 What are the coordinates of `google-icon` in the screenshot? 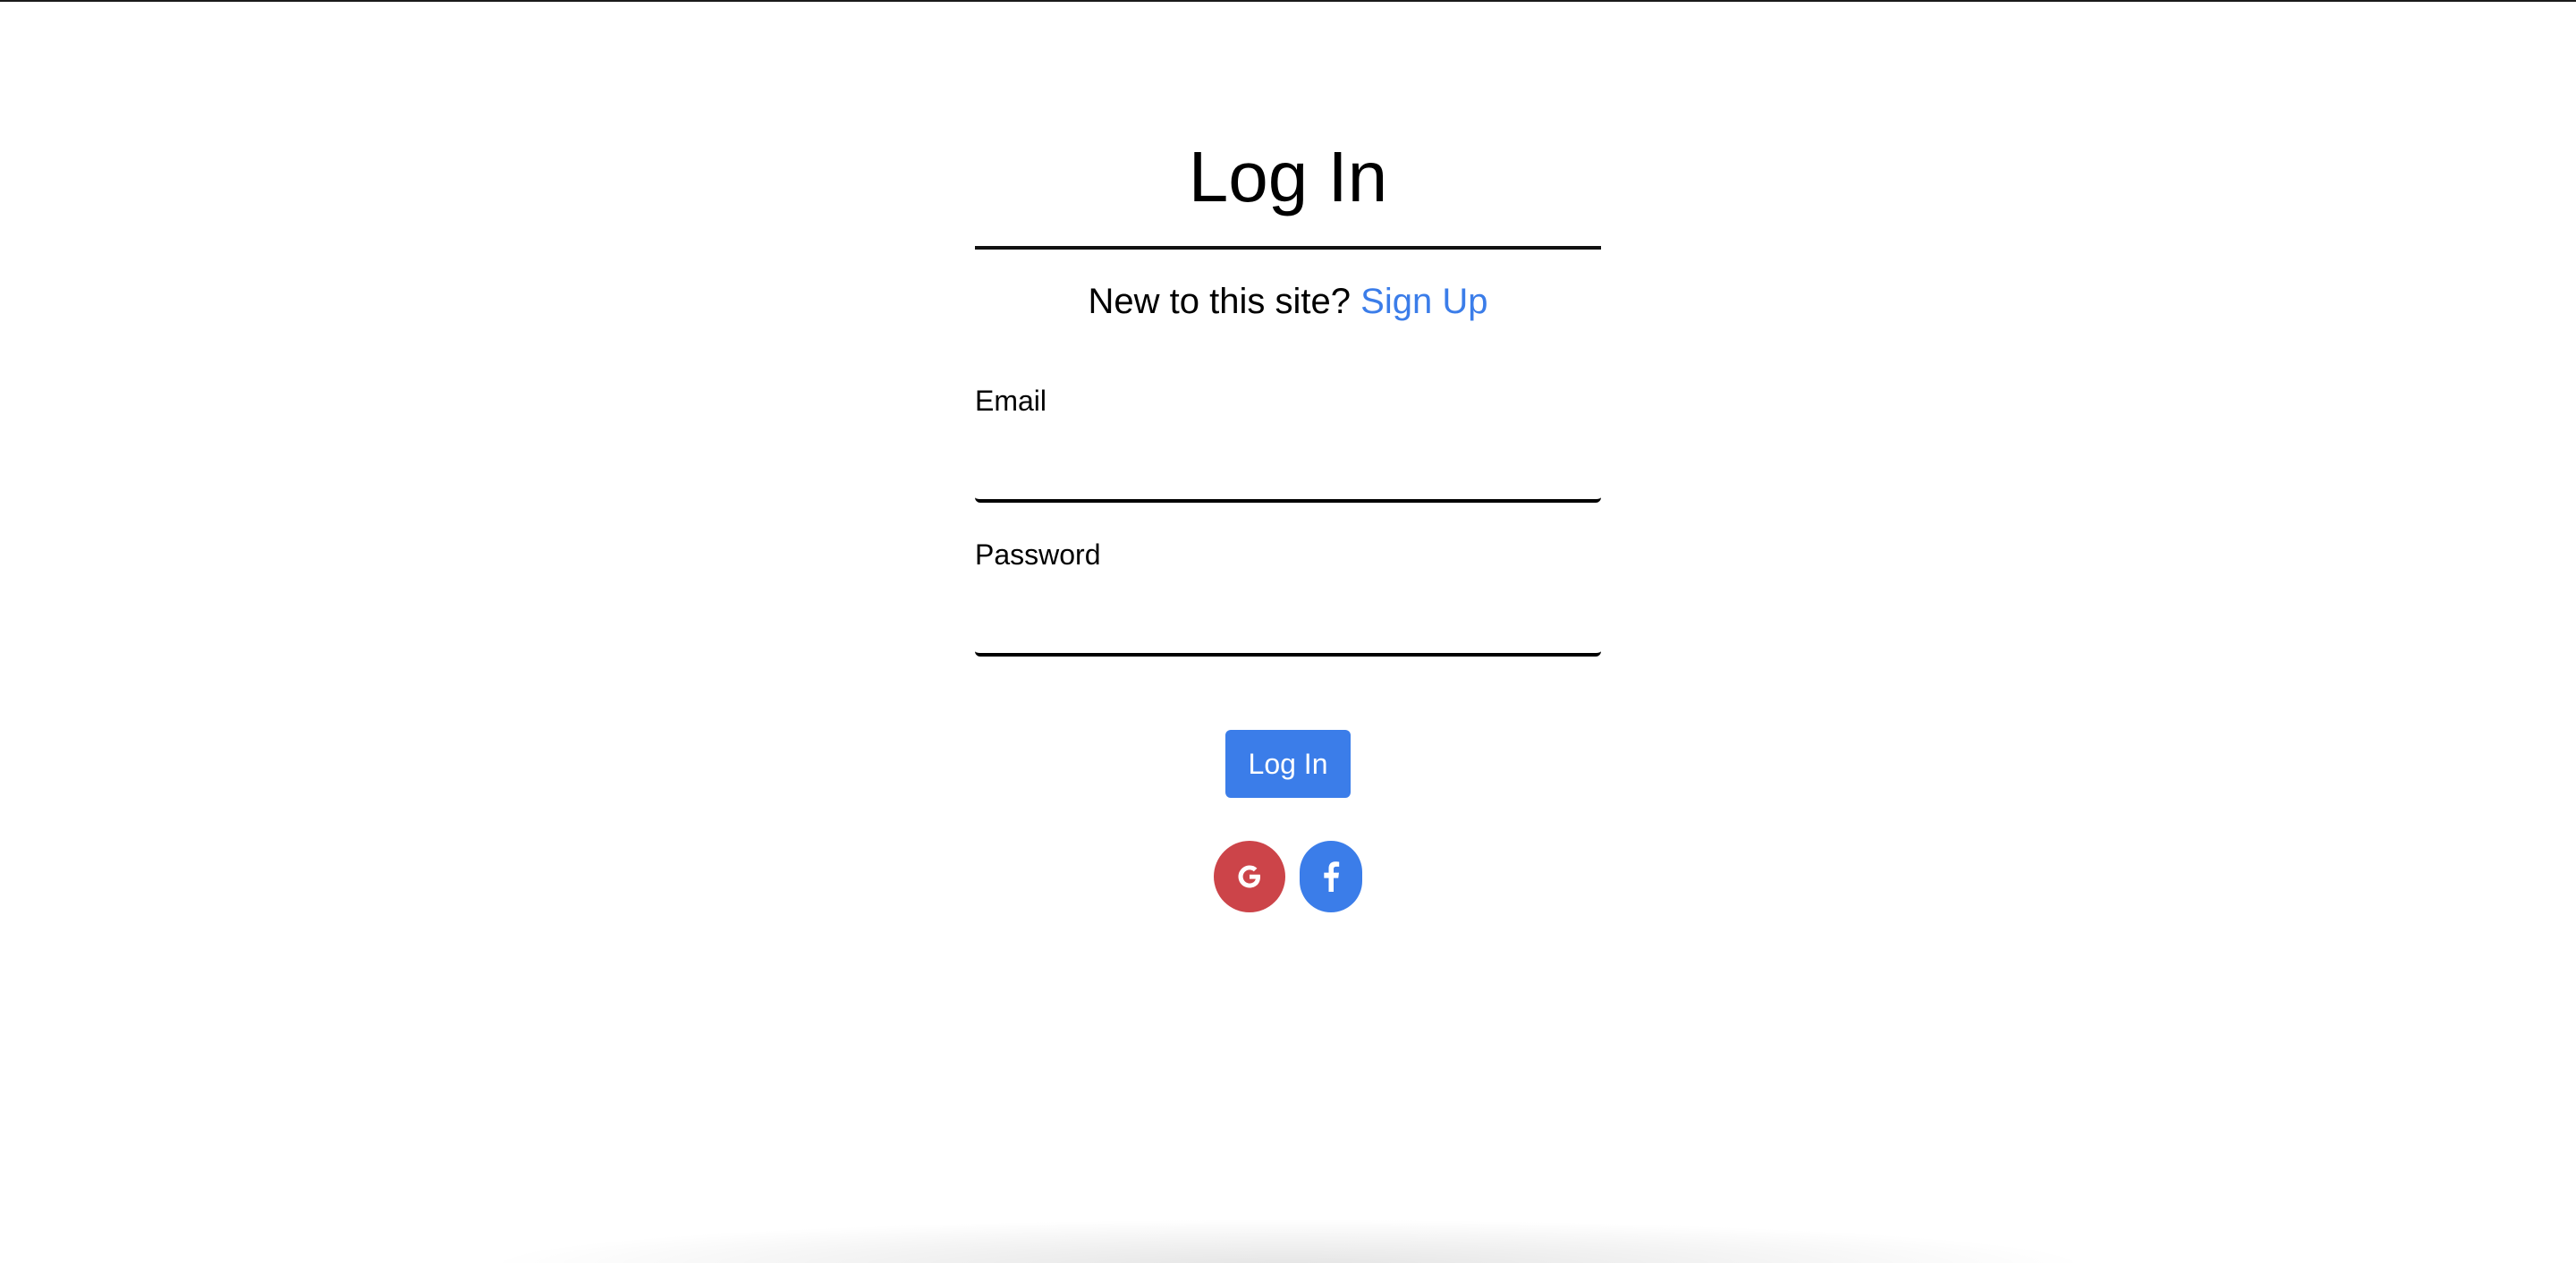 It's located at (1249, 876).